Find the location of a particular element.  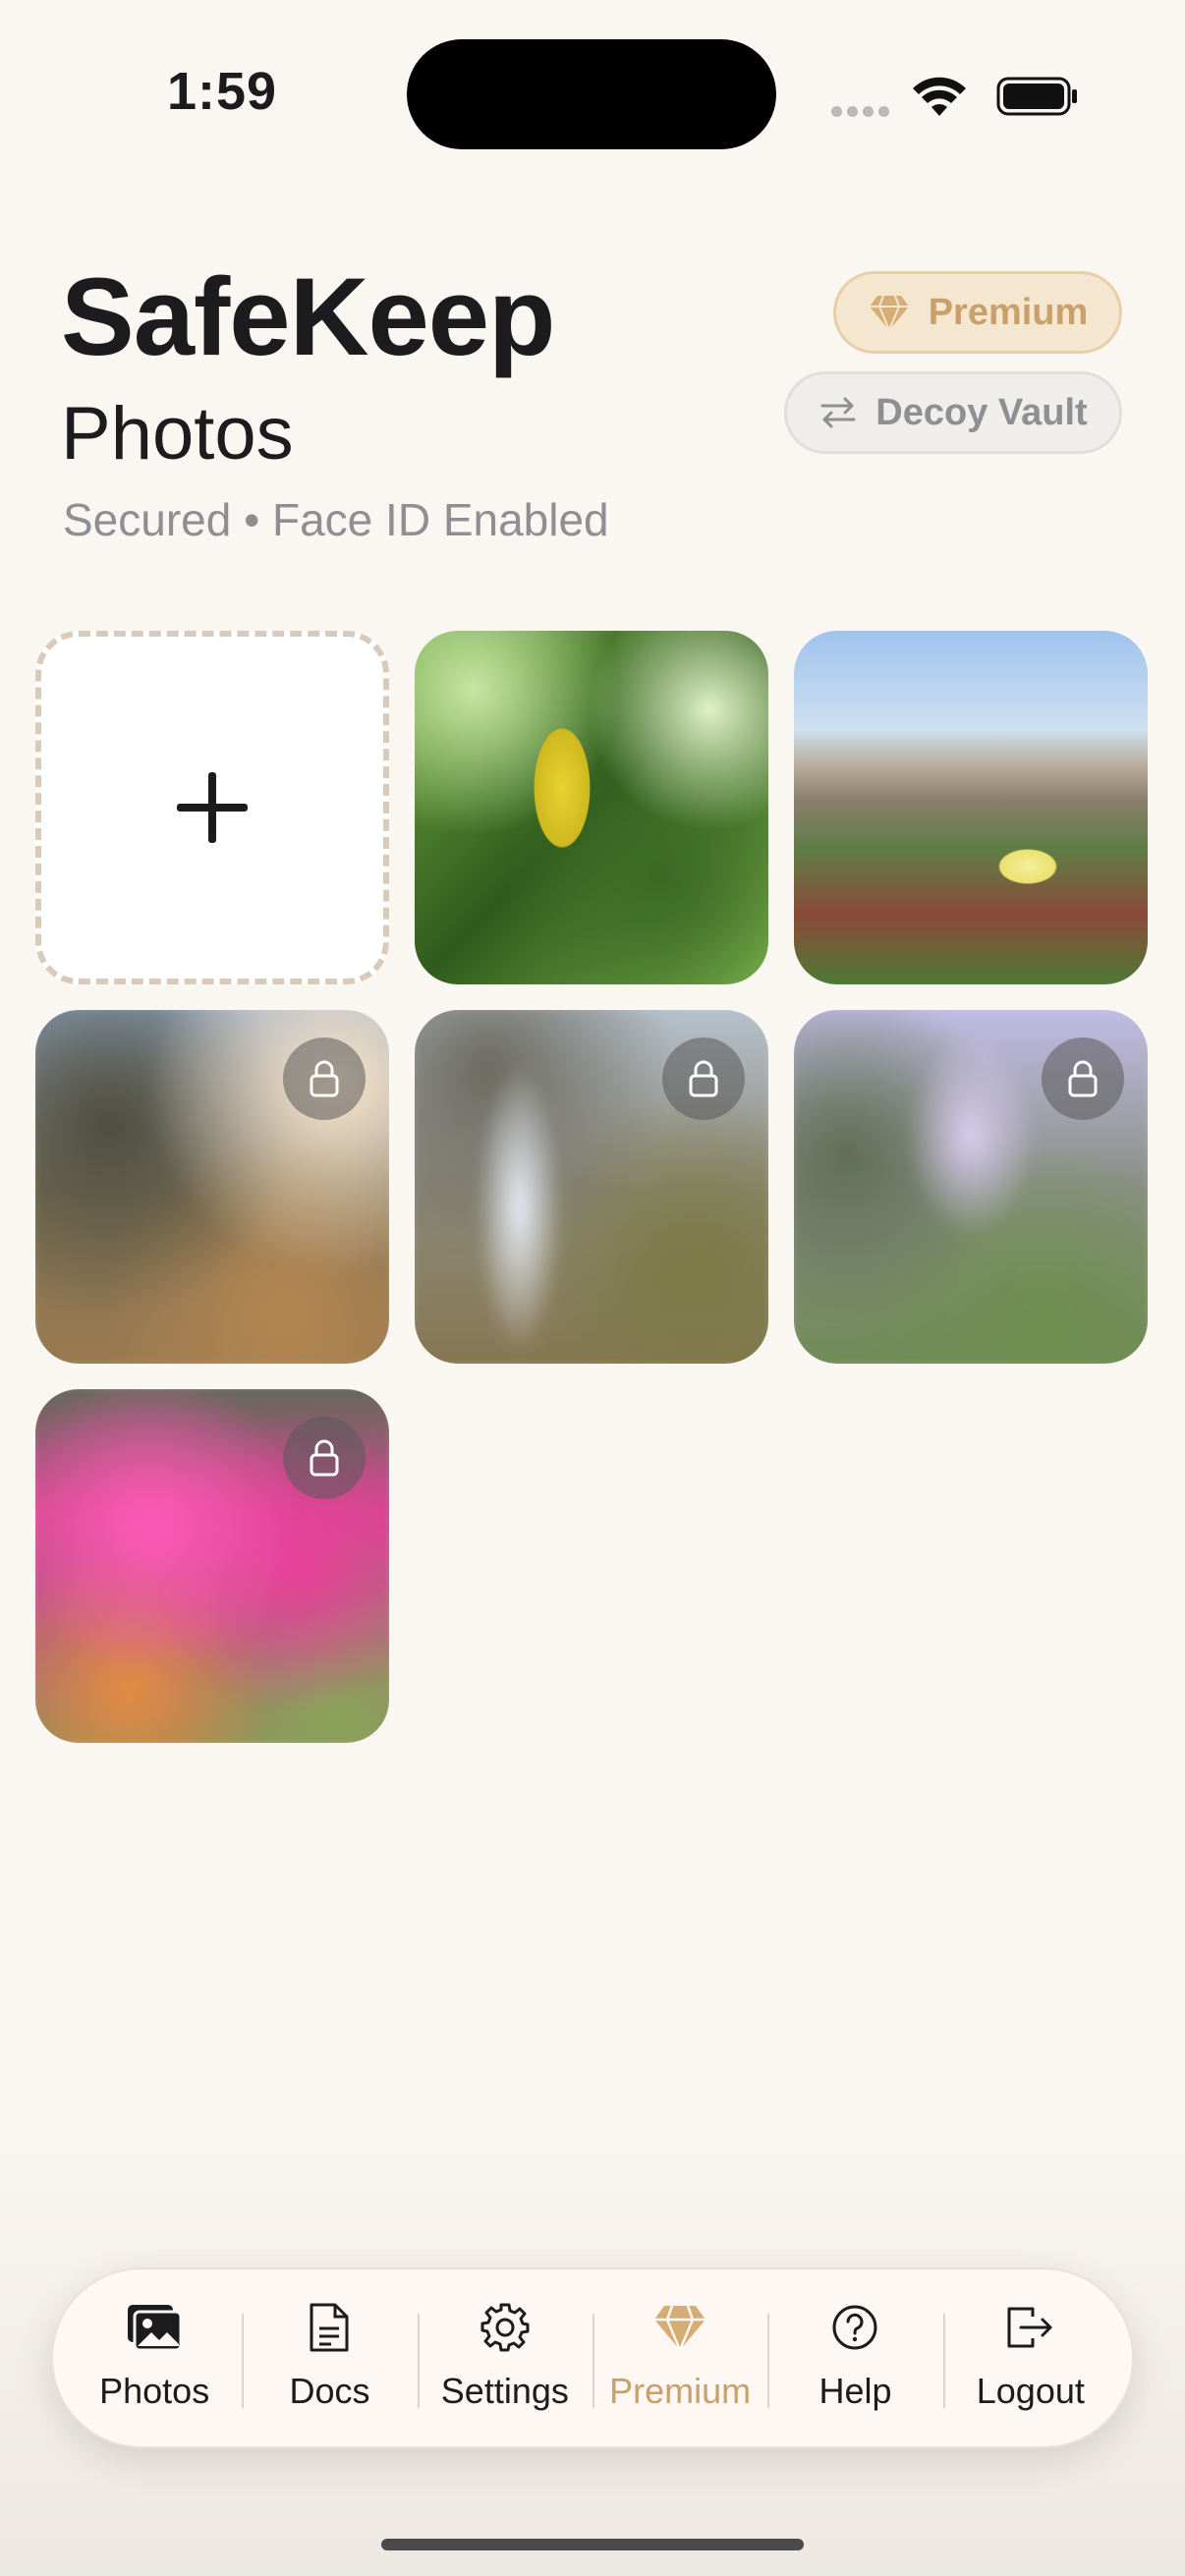

tab-help: Help is located at coordinates (854, 2358).